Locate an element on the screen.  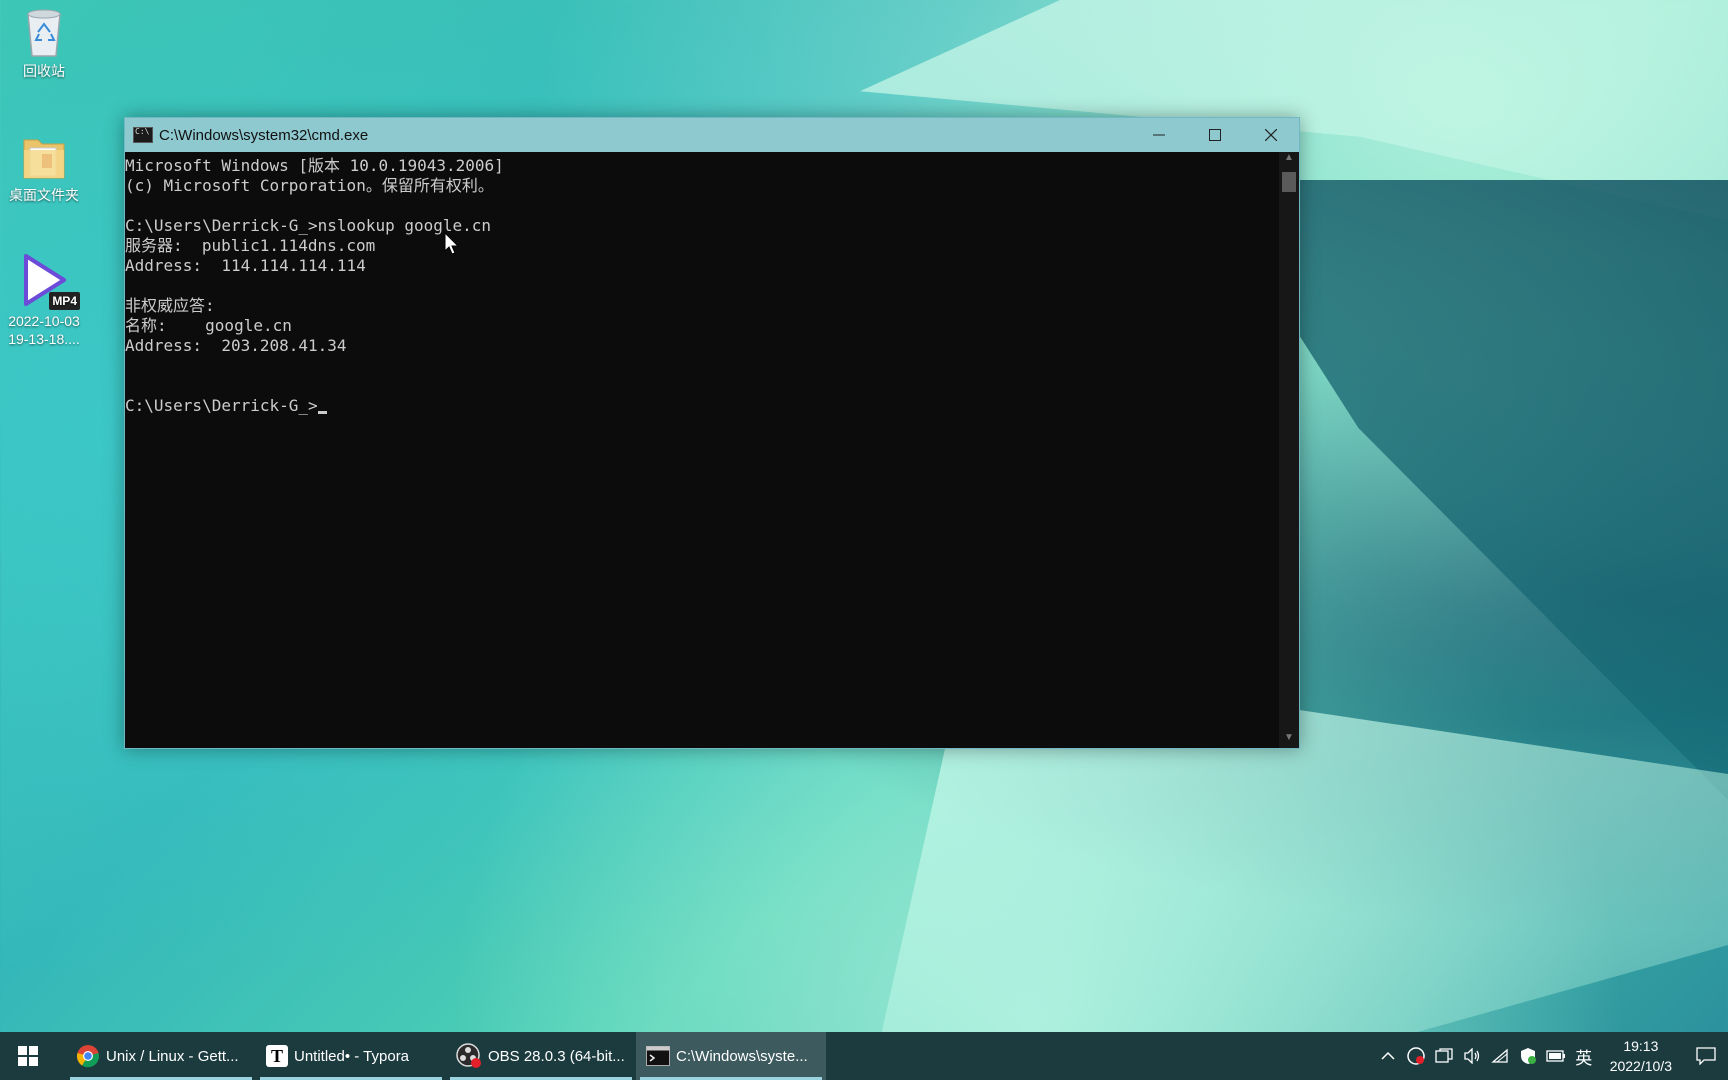
clock-date: 2022/10/3 is located at coordinates (1640, 1066).